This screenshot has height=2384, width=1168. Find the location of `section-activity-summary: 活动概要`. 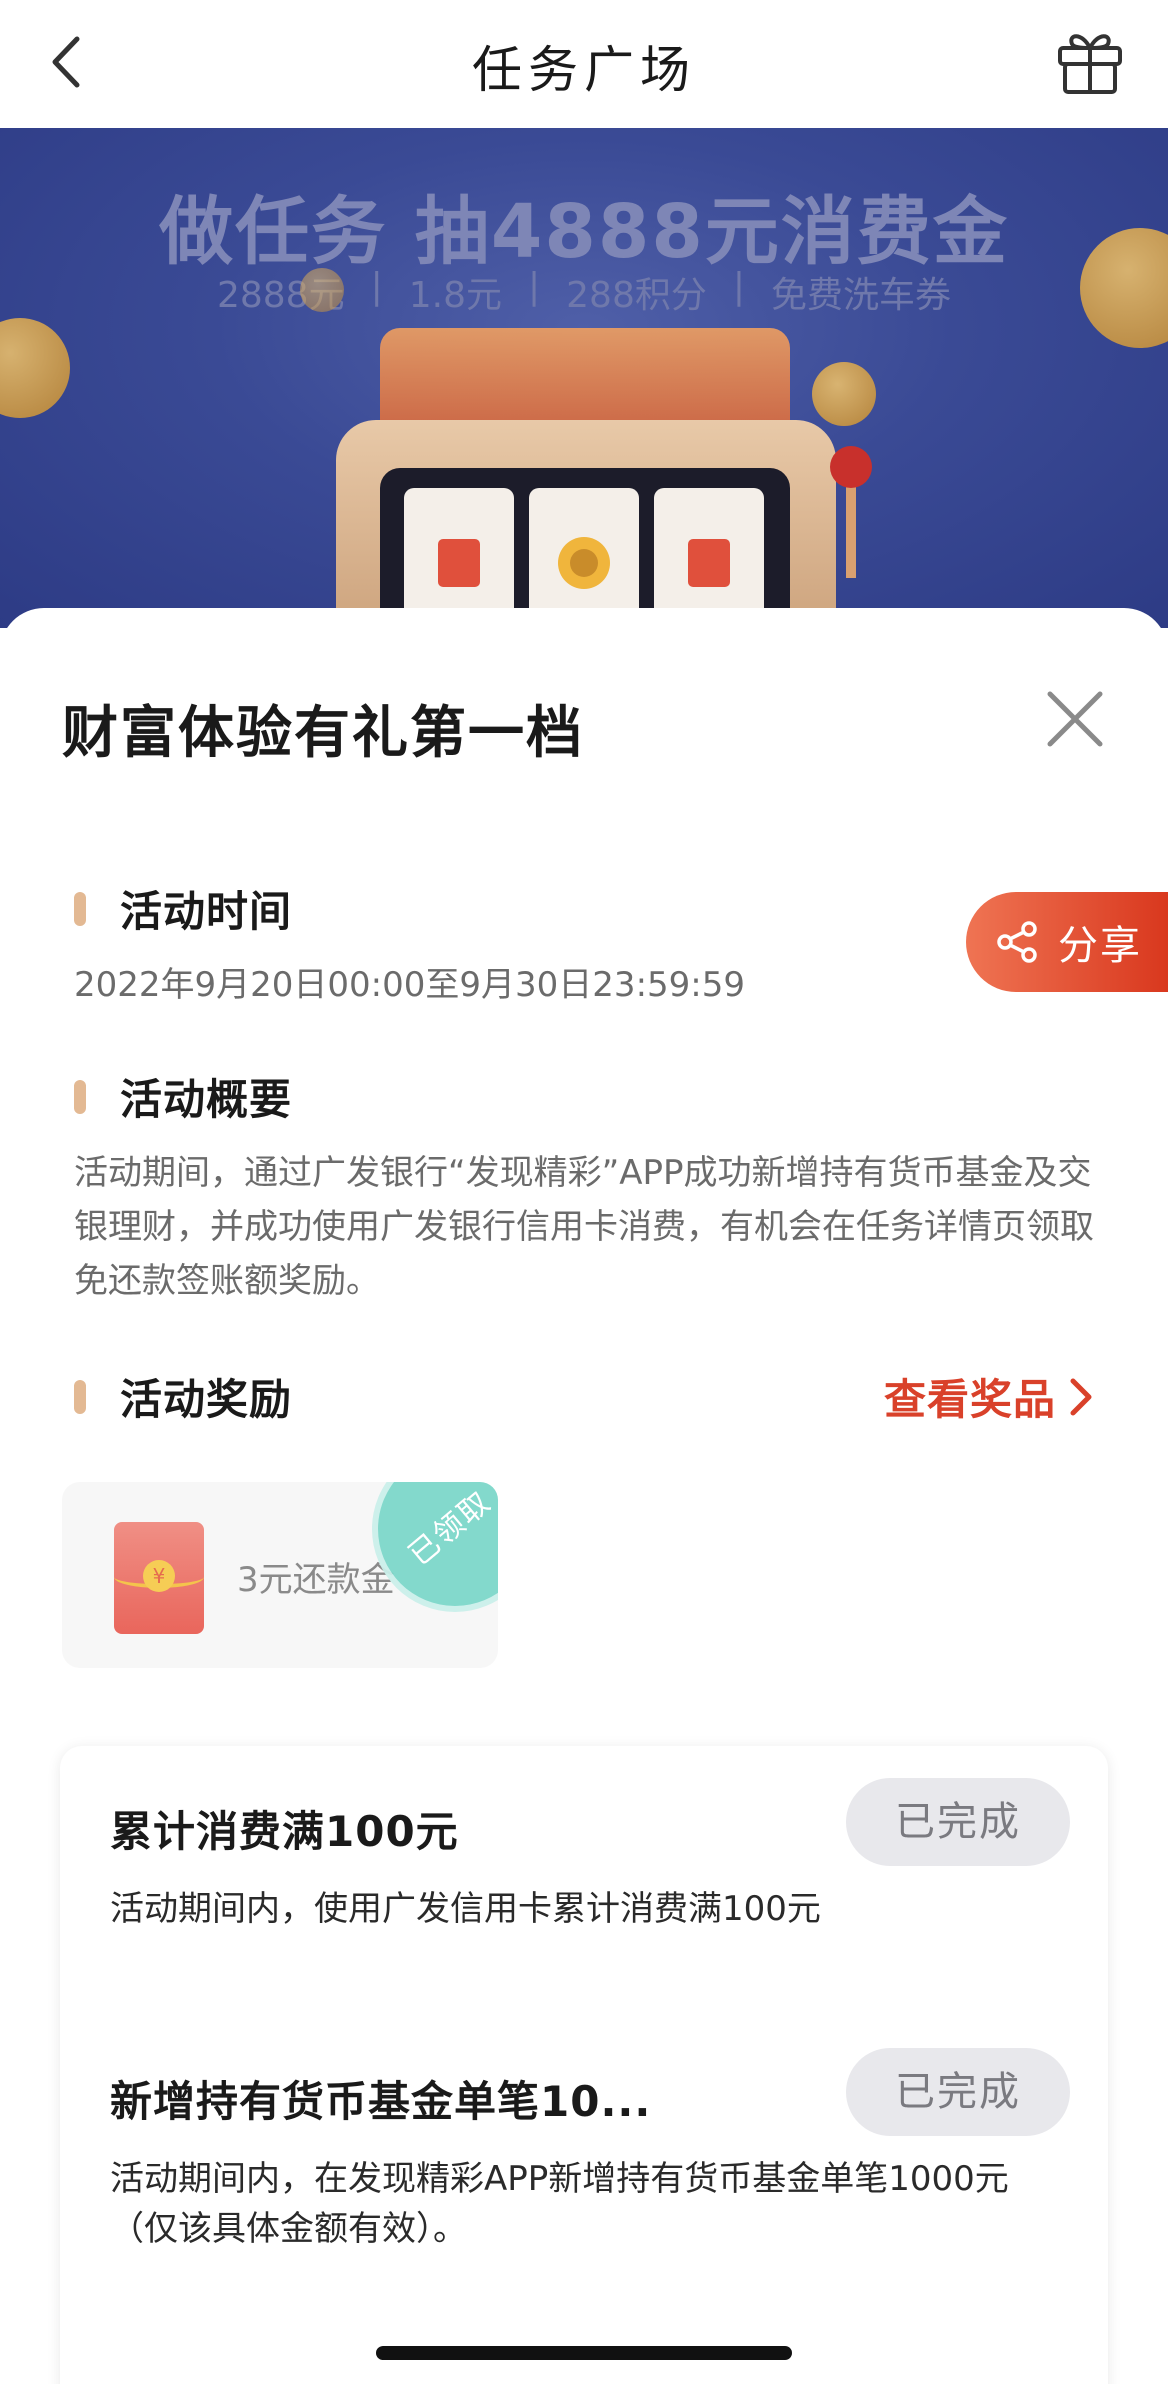

section-activity-summary: 活动概要 is located at coordinates (183, 1096).